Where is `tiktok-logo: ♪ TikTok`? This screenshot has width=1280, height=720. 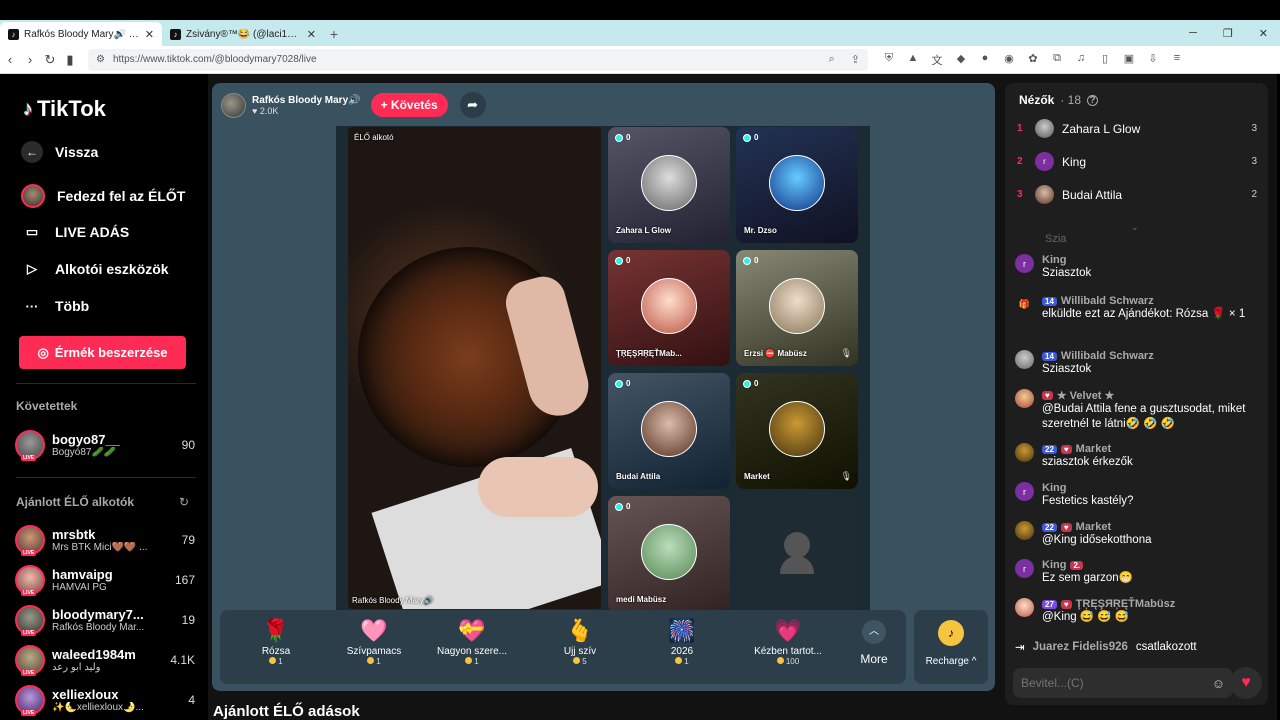
tiktok-logo: ♪ TikTok is located at coordinates (64, 109).